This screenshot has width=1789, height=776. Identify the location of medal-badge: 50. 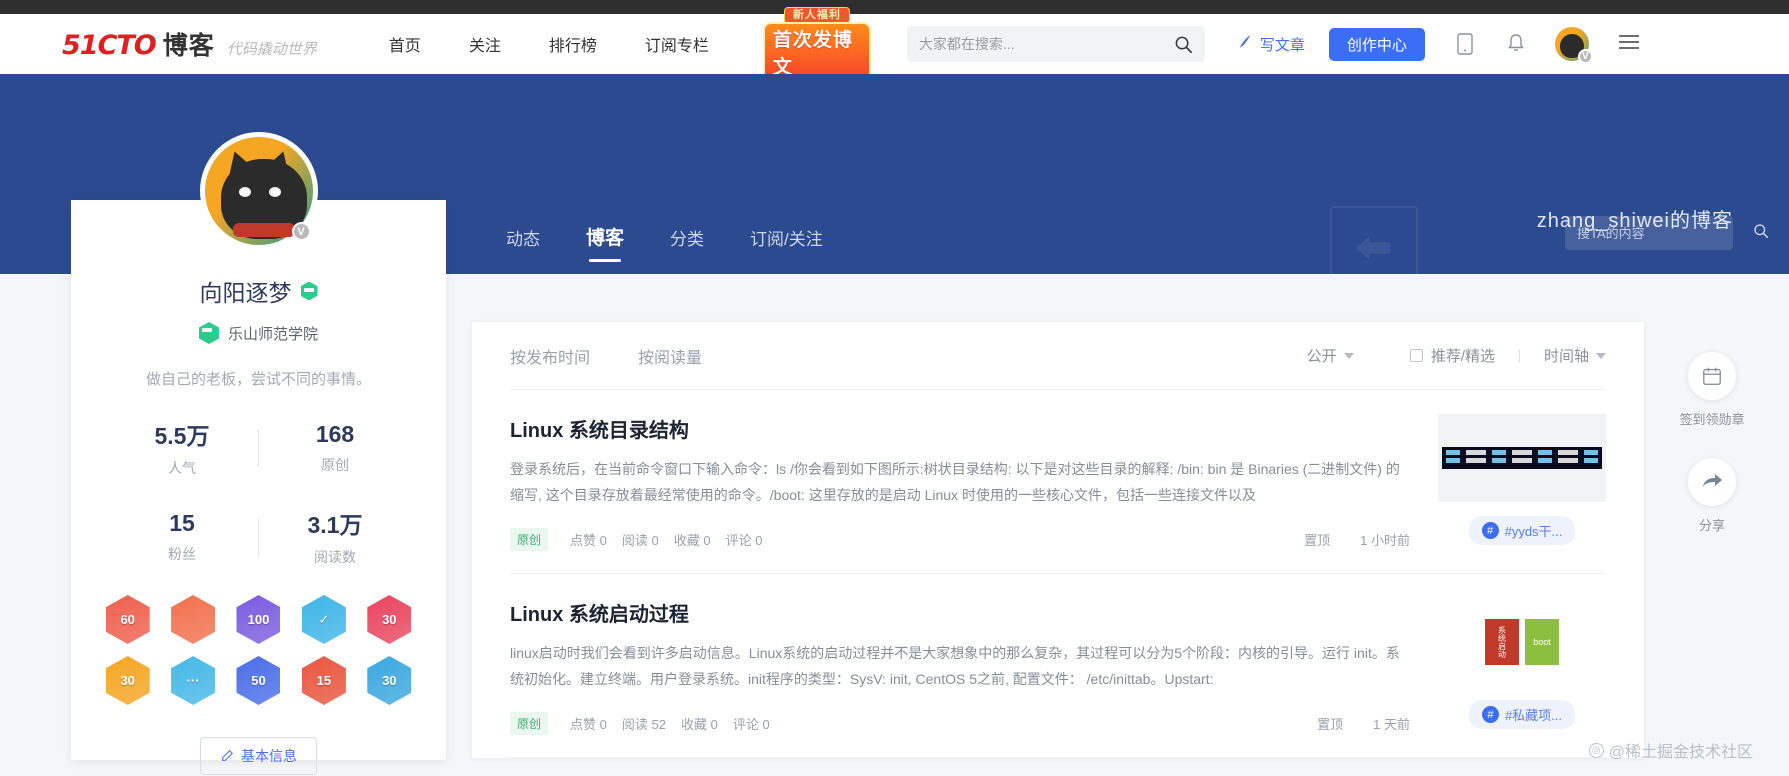
(258, 680).